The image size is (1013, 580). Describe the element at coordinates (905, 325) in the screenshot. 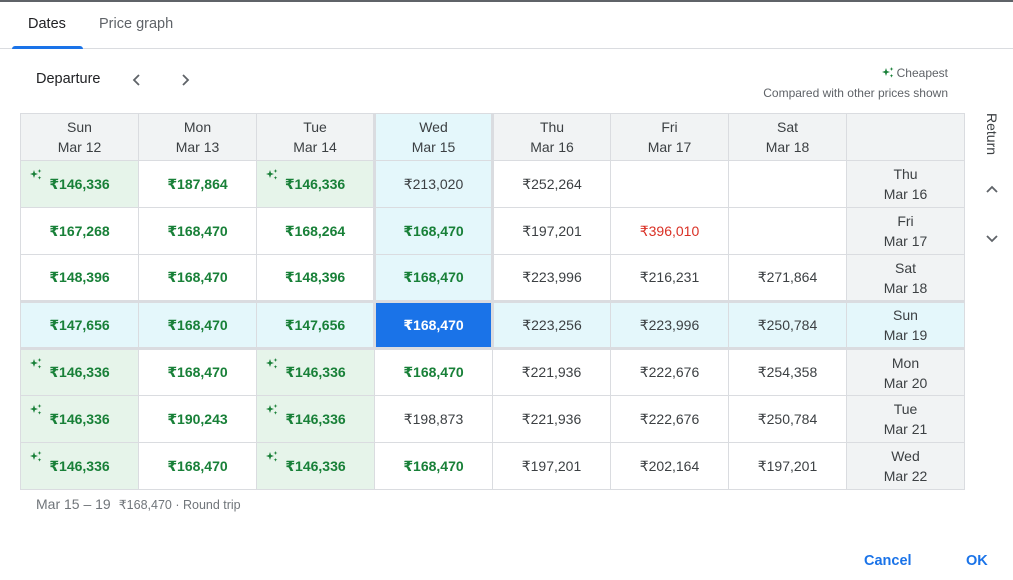

I see `return-date-header: Sun Mar 19` at that location.